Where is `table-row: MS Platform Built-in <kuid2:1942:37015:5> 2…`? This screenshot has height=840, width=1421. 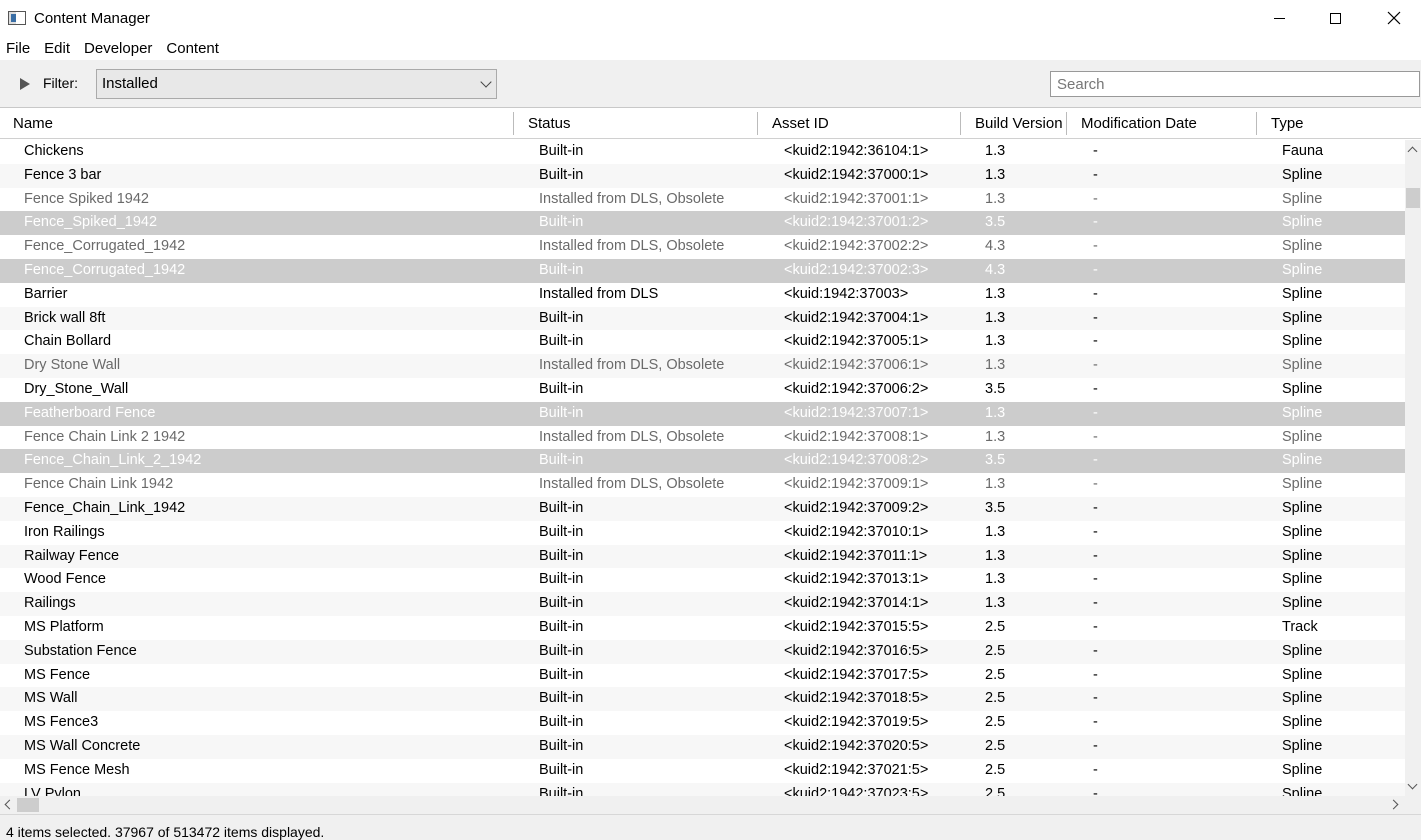 table-row: MS Platform Built-in <kuid2:1942:37015:5> 2… is located at coordinates (702, 628).